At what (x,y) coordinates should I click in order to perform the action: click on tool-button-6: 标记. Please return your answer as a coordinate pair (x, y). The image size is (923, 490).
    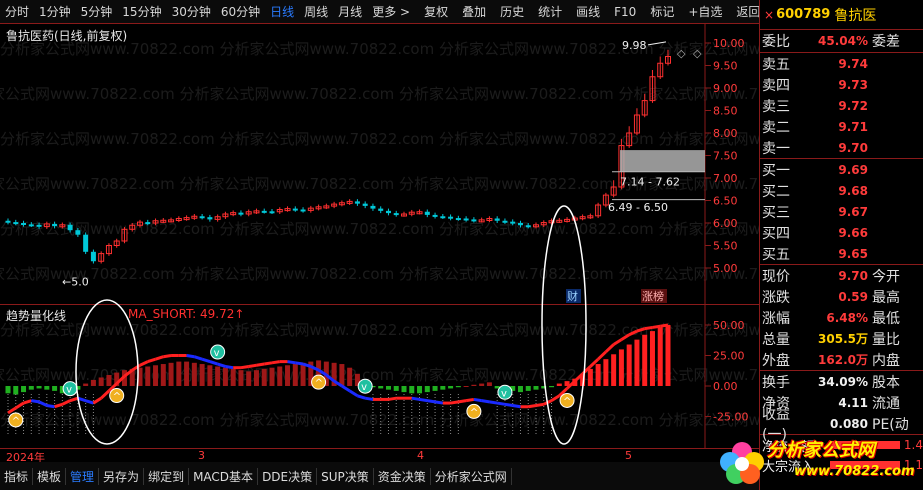
    Looking at the image, I should click on (662, 12).